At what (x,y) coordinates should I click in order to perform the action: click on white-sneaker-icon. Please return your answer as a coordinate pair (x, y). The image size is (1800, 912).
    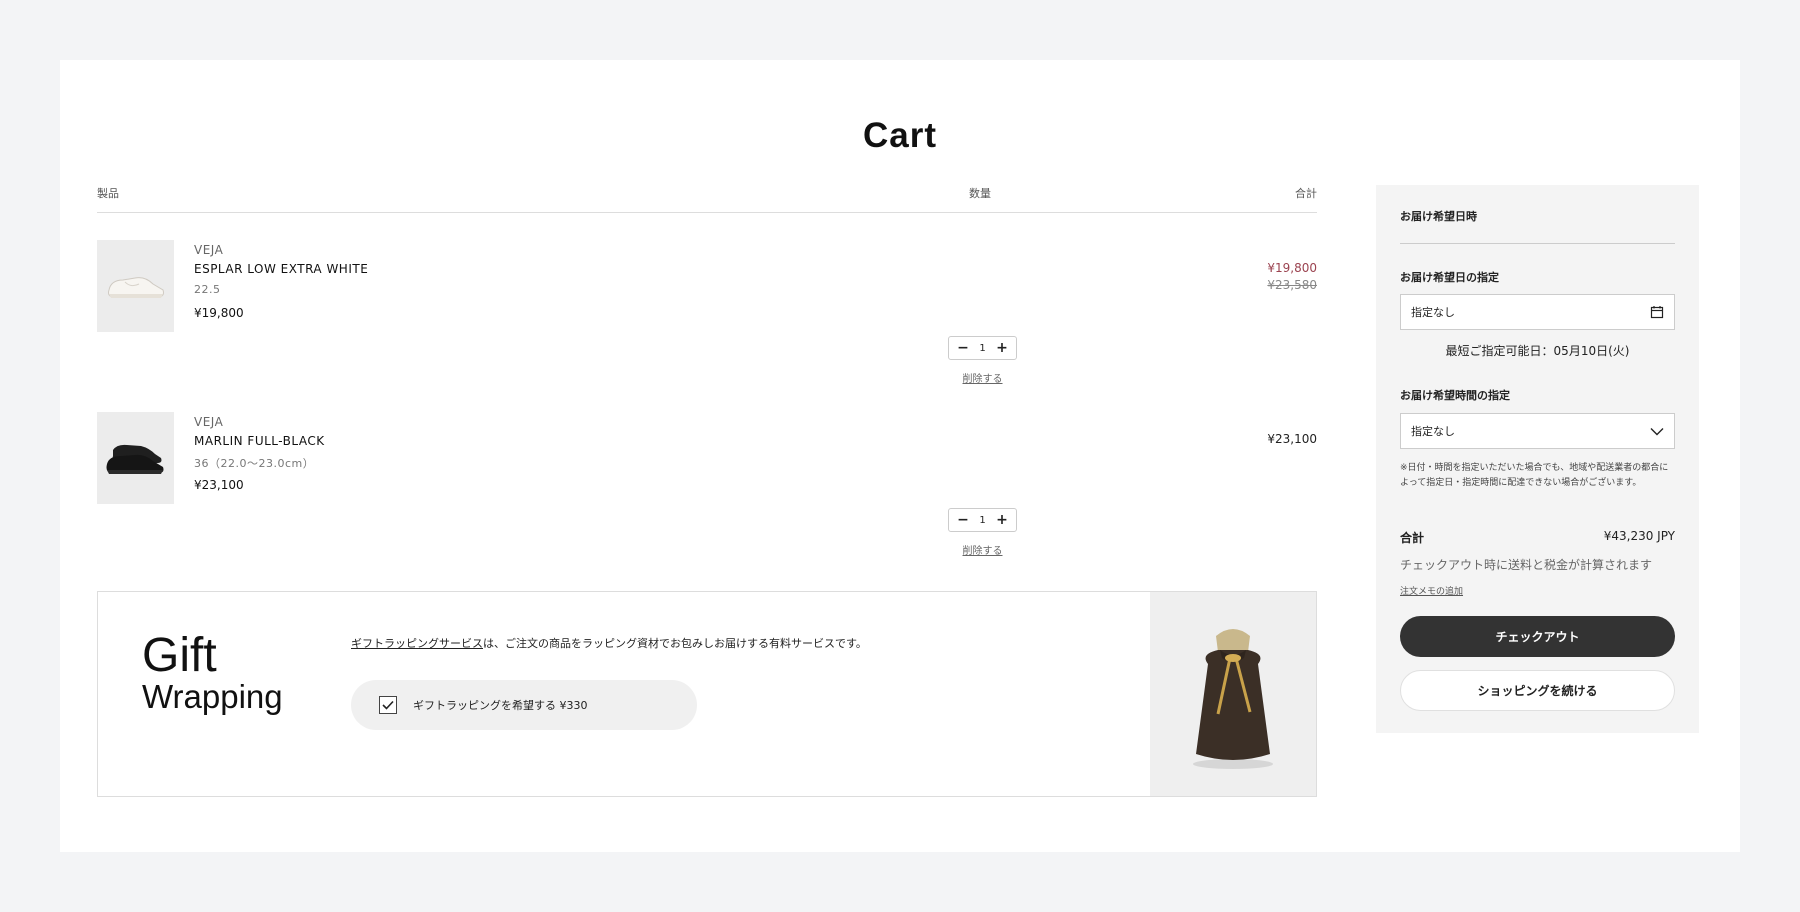
    Looking at the image, I should click on (135, 286).